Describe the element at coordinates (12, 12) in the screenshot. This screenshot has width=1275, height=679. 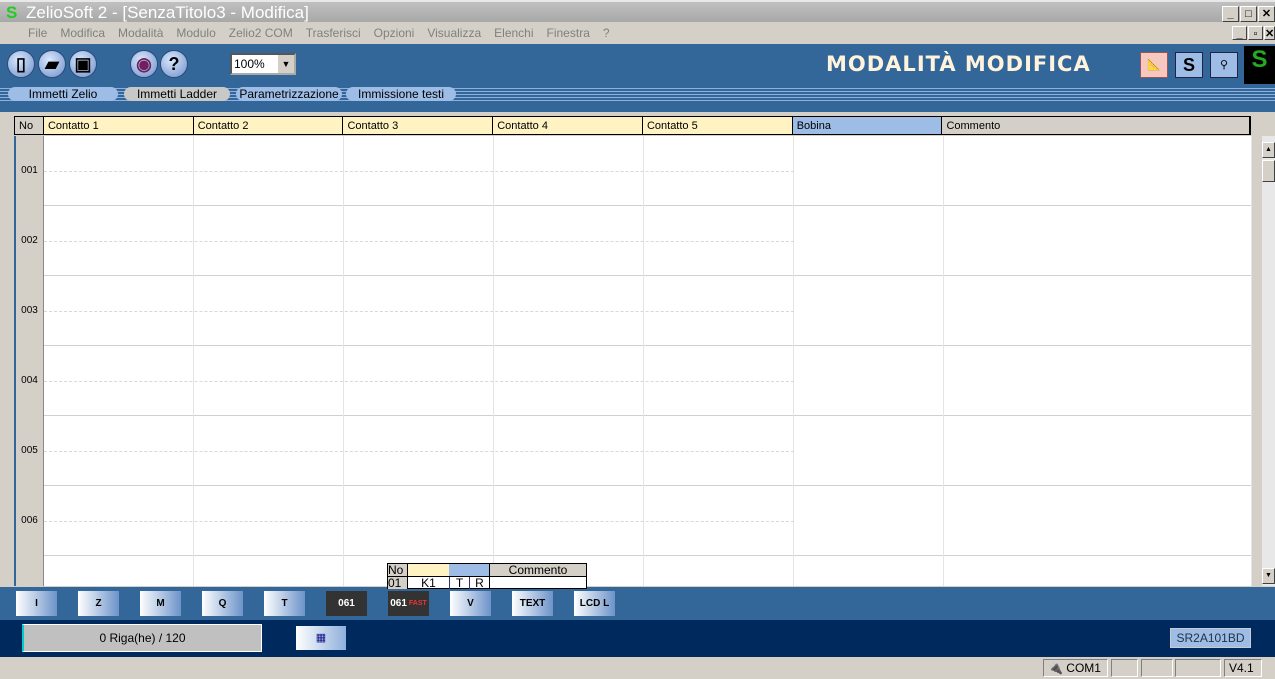
I see `app-icon: S` at that location.